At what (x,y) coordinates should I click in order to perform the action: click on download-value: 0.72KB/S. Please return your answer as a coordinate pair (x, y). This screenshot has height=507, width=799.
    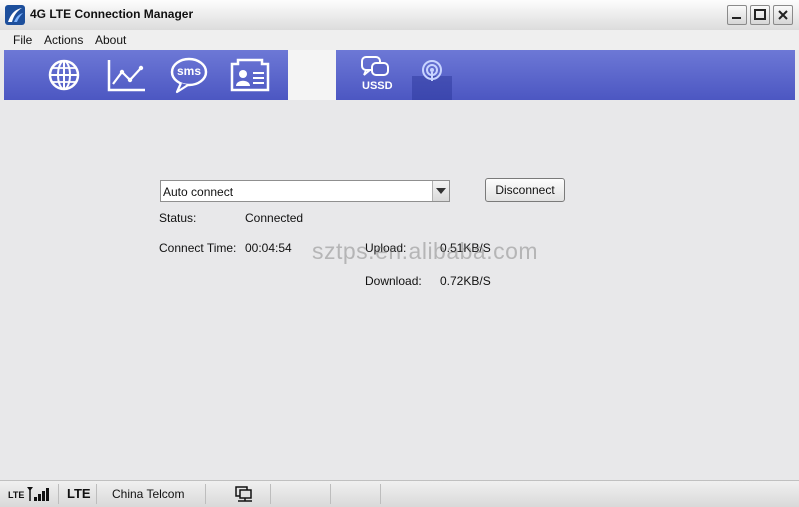
    Looking at the image, I should click on (465, 281).